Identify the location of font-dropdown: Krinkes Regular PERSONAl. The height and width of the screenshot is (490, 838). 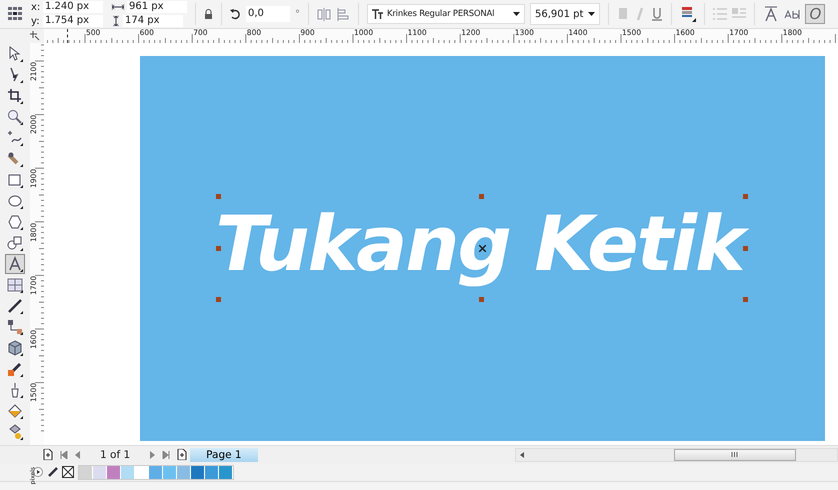
(446, 14).